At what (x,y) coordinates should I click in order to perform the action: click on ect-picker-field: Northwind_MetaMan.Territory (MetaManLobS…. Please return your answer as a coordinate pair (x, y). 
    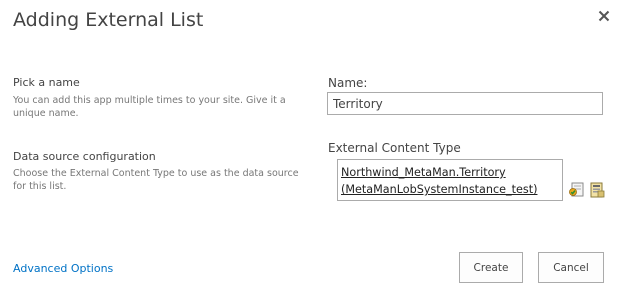
    Looking at the image, I should click on (450, 180).